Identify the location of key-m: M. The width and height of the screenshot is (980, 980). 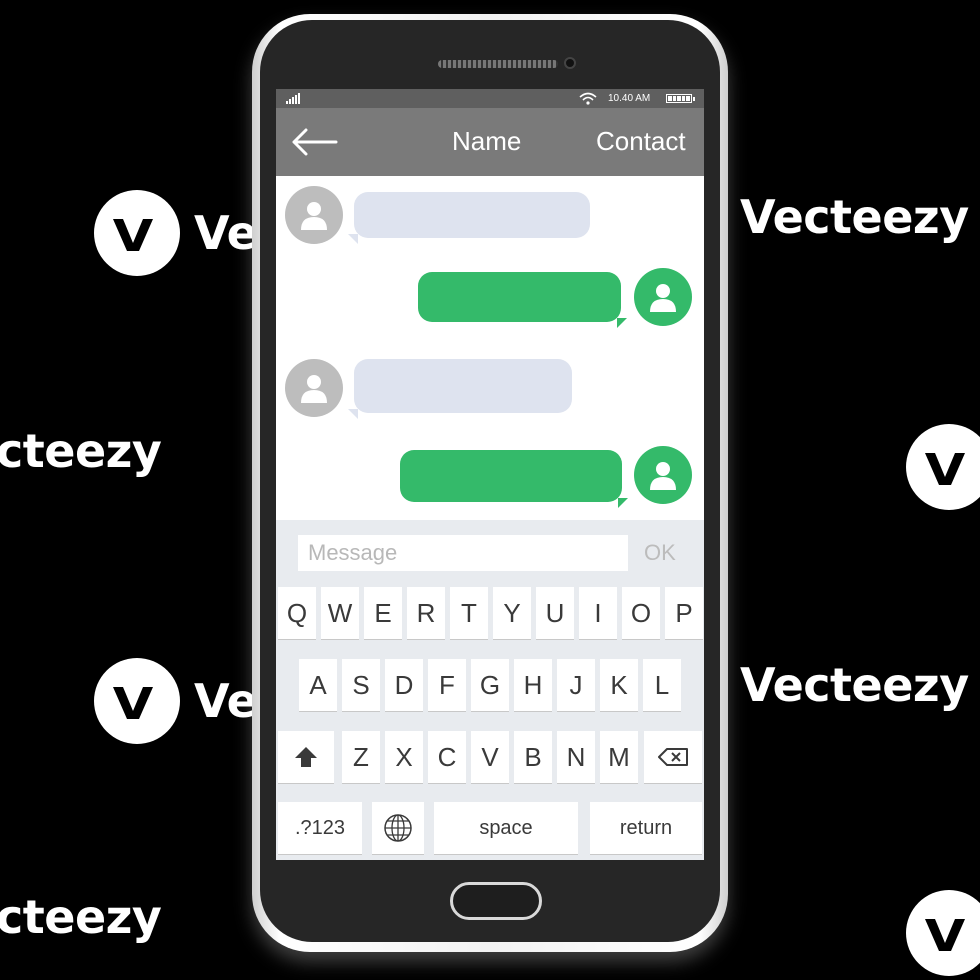
(619, 757).